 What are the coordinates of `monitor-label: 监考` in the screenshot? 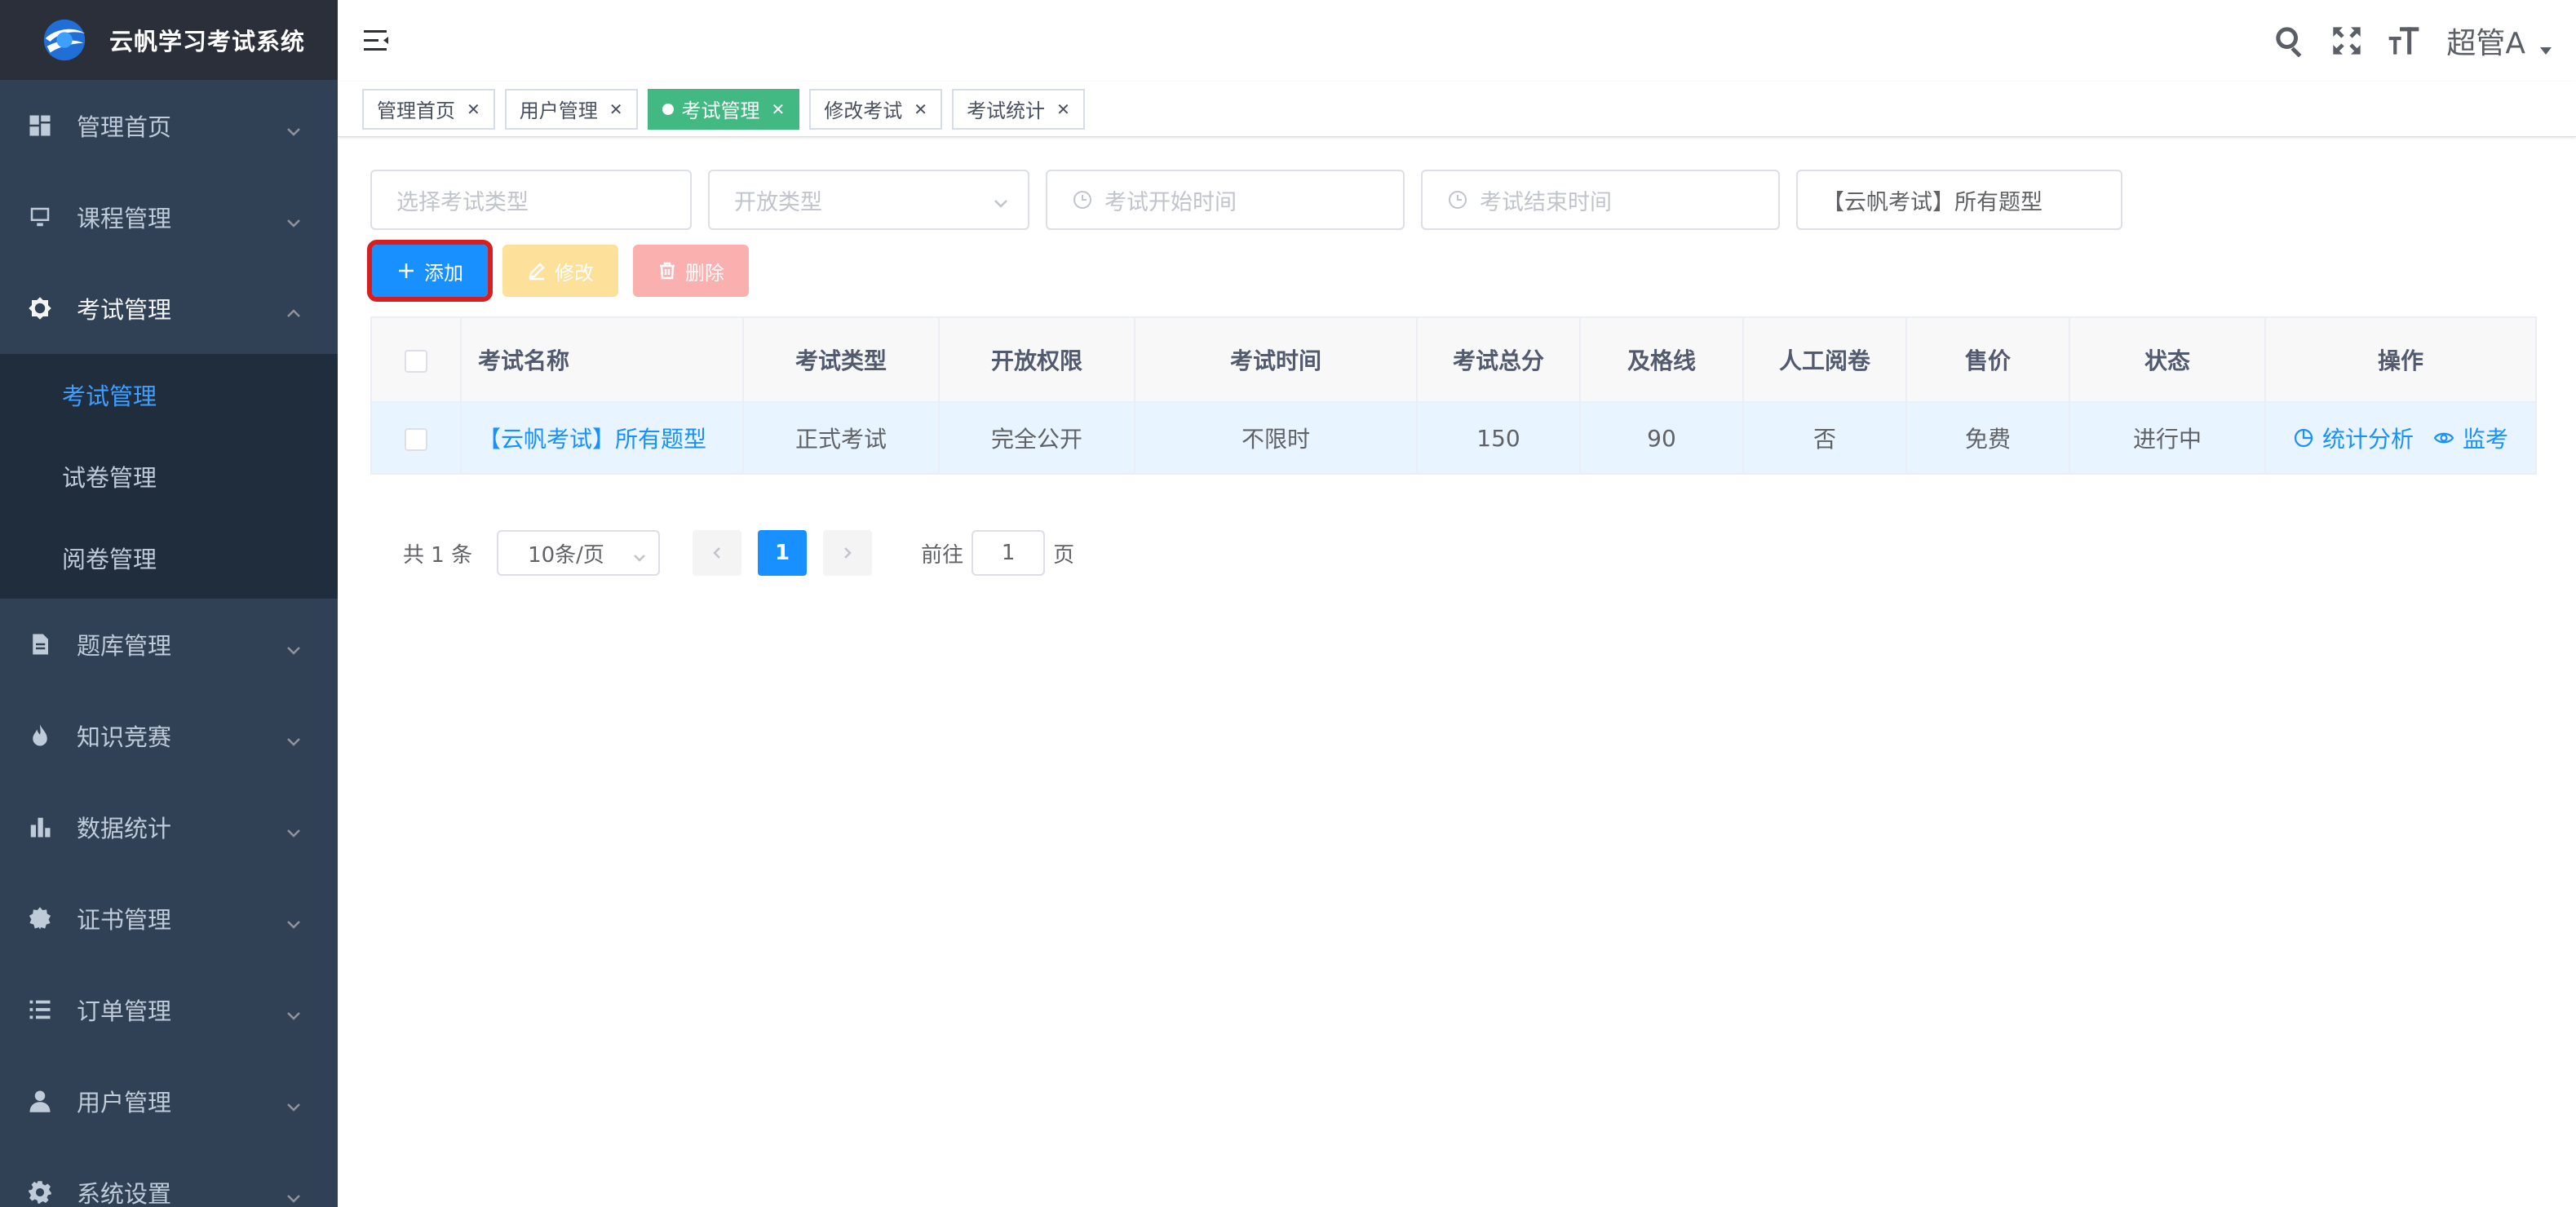 It's located at (2486, 440).